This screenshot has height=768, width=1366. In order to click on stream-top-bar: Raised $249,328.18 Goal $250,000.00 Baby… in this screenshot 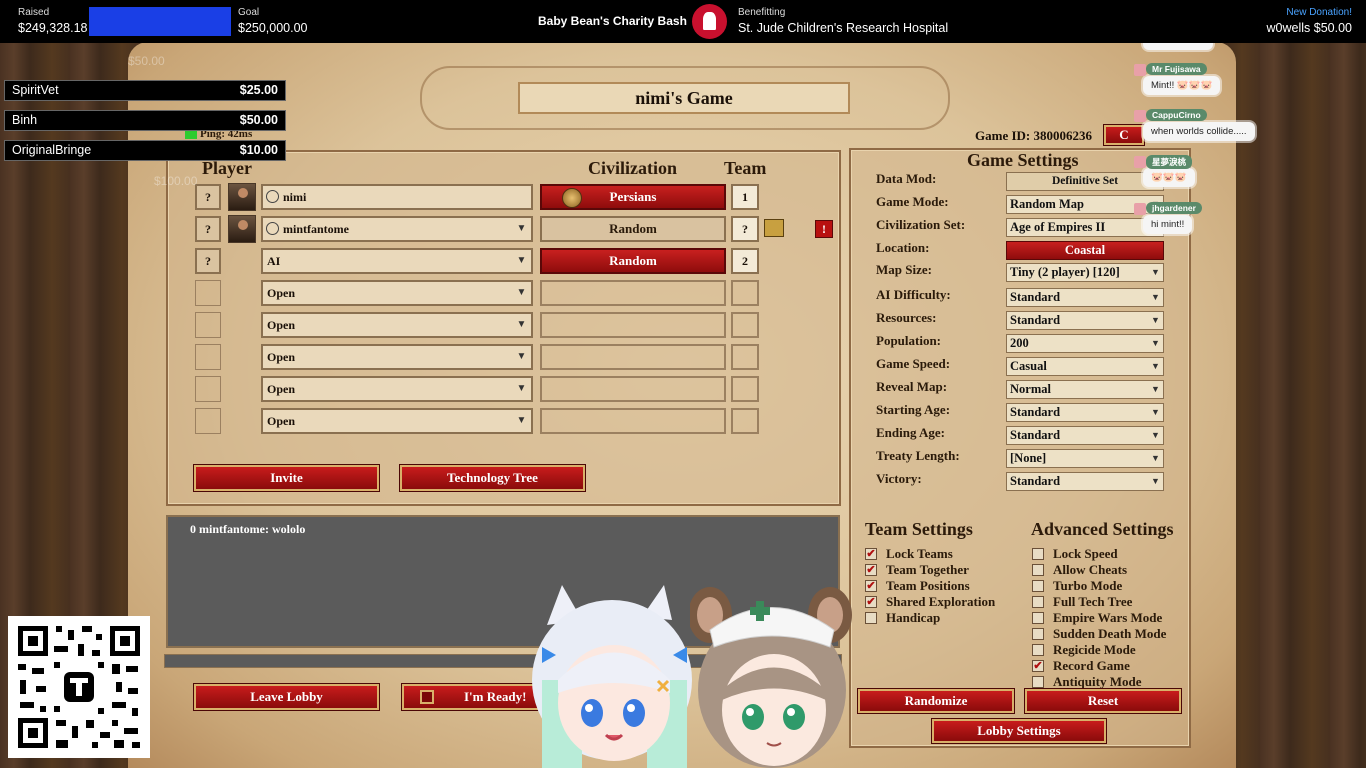, I will do `click(683, 21)`.